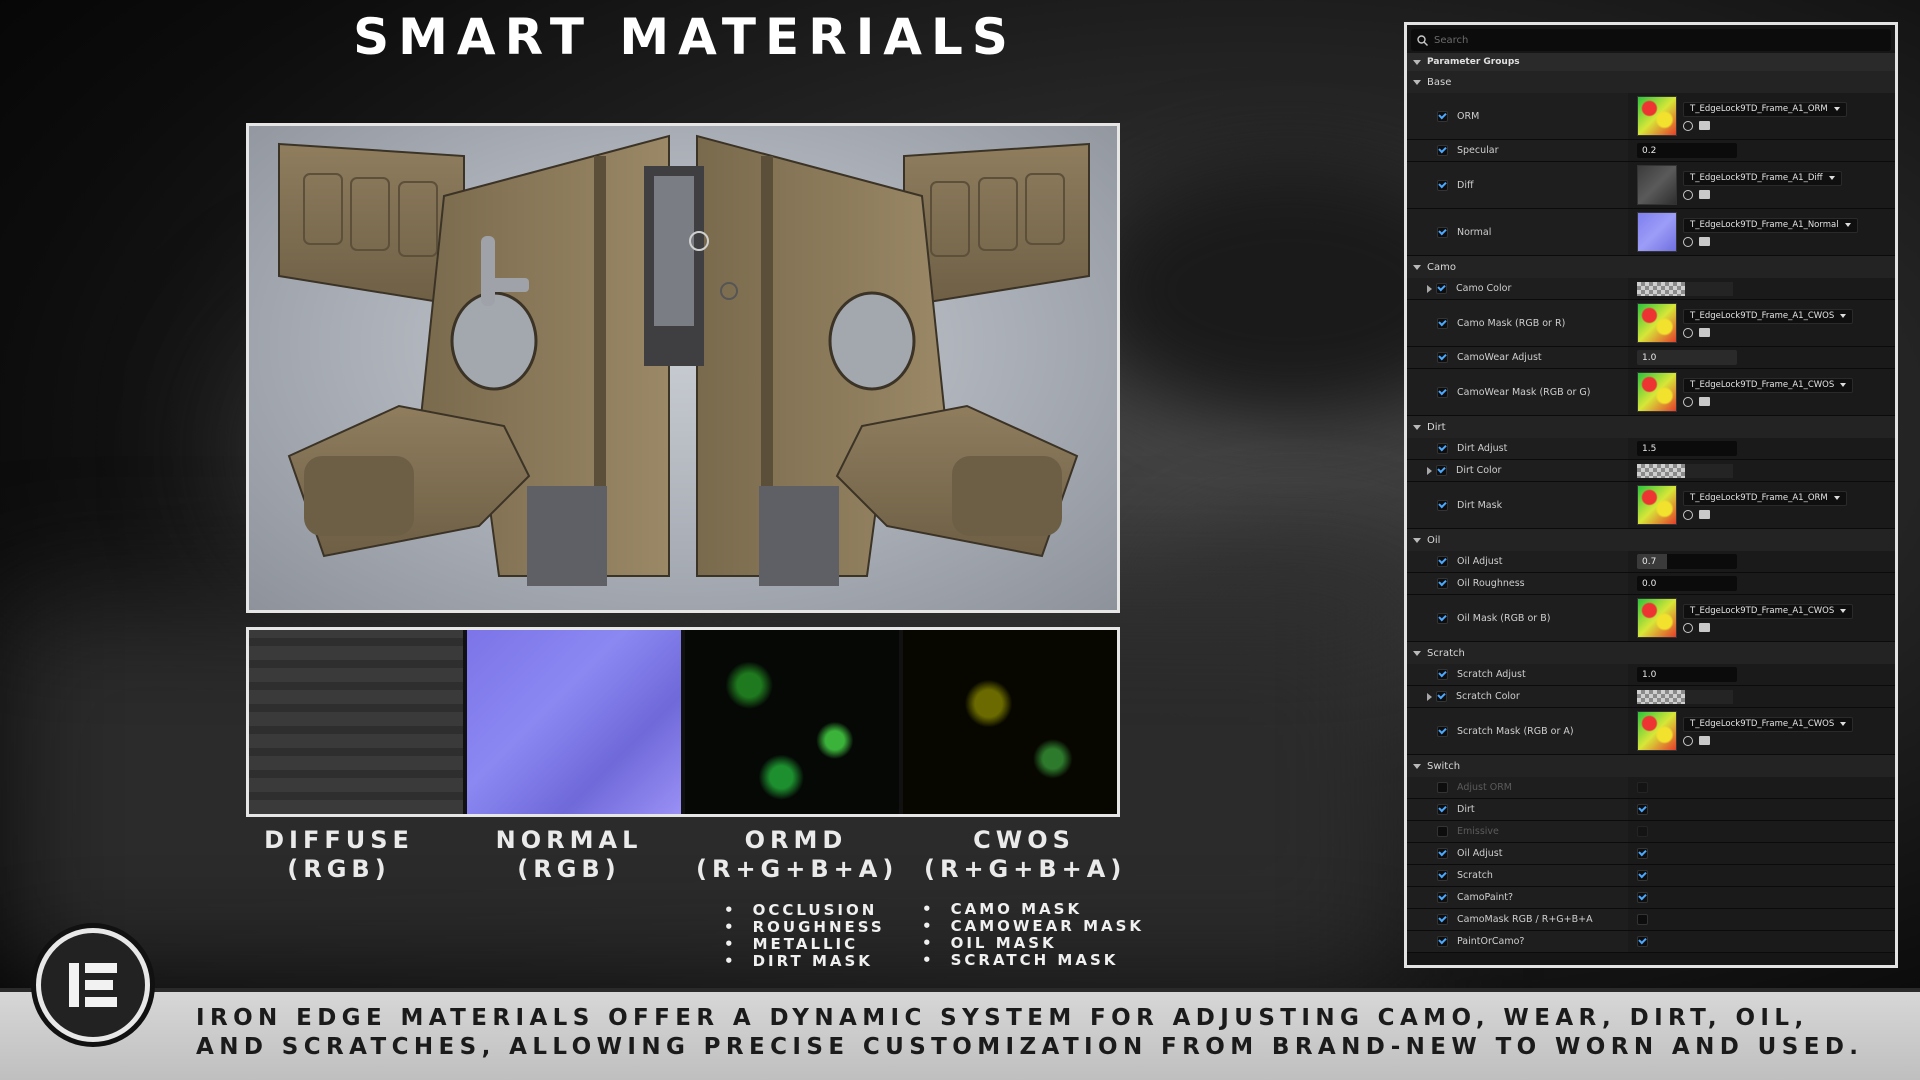  Describe the element at coordinates (1762, 178) in the screenshot. I see `texture-asset-dropdown: T_EdgeLock9TD_Frame_A1_Diff` at that location.